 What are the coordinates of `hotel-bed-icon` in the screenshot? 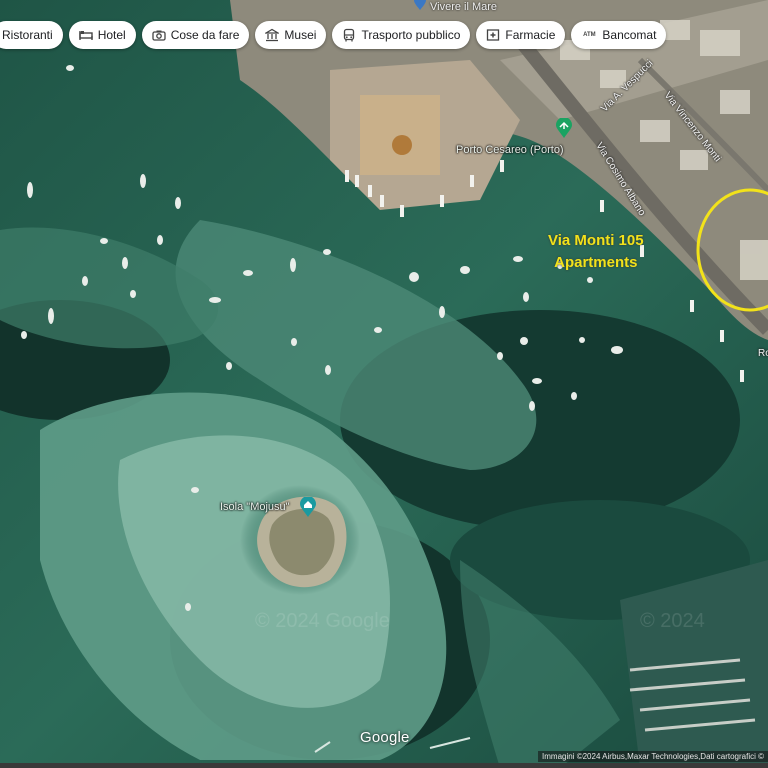 It's located at (85, 35).